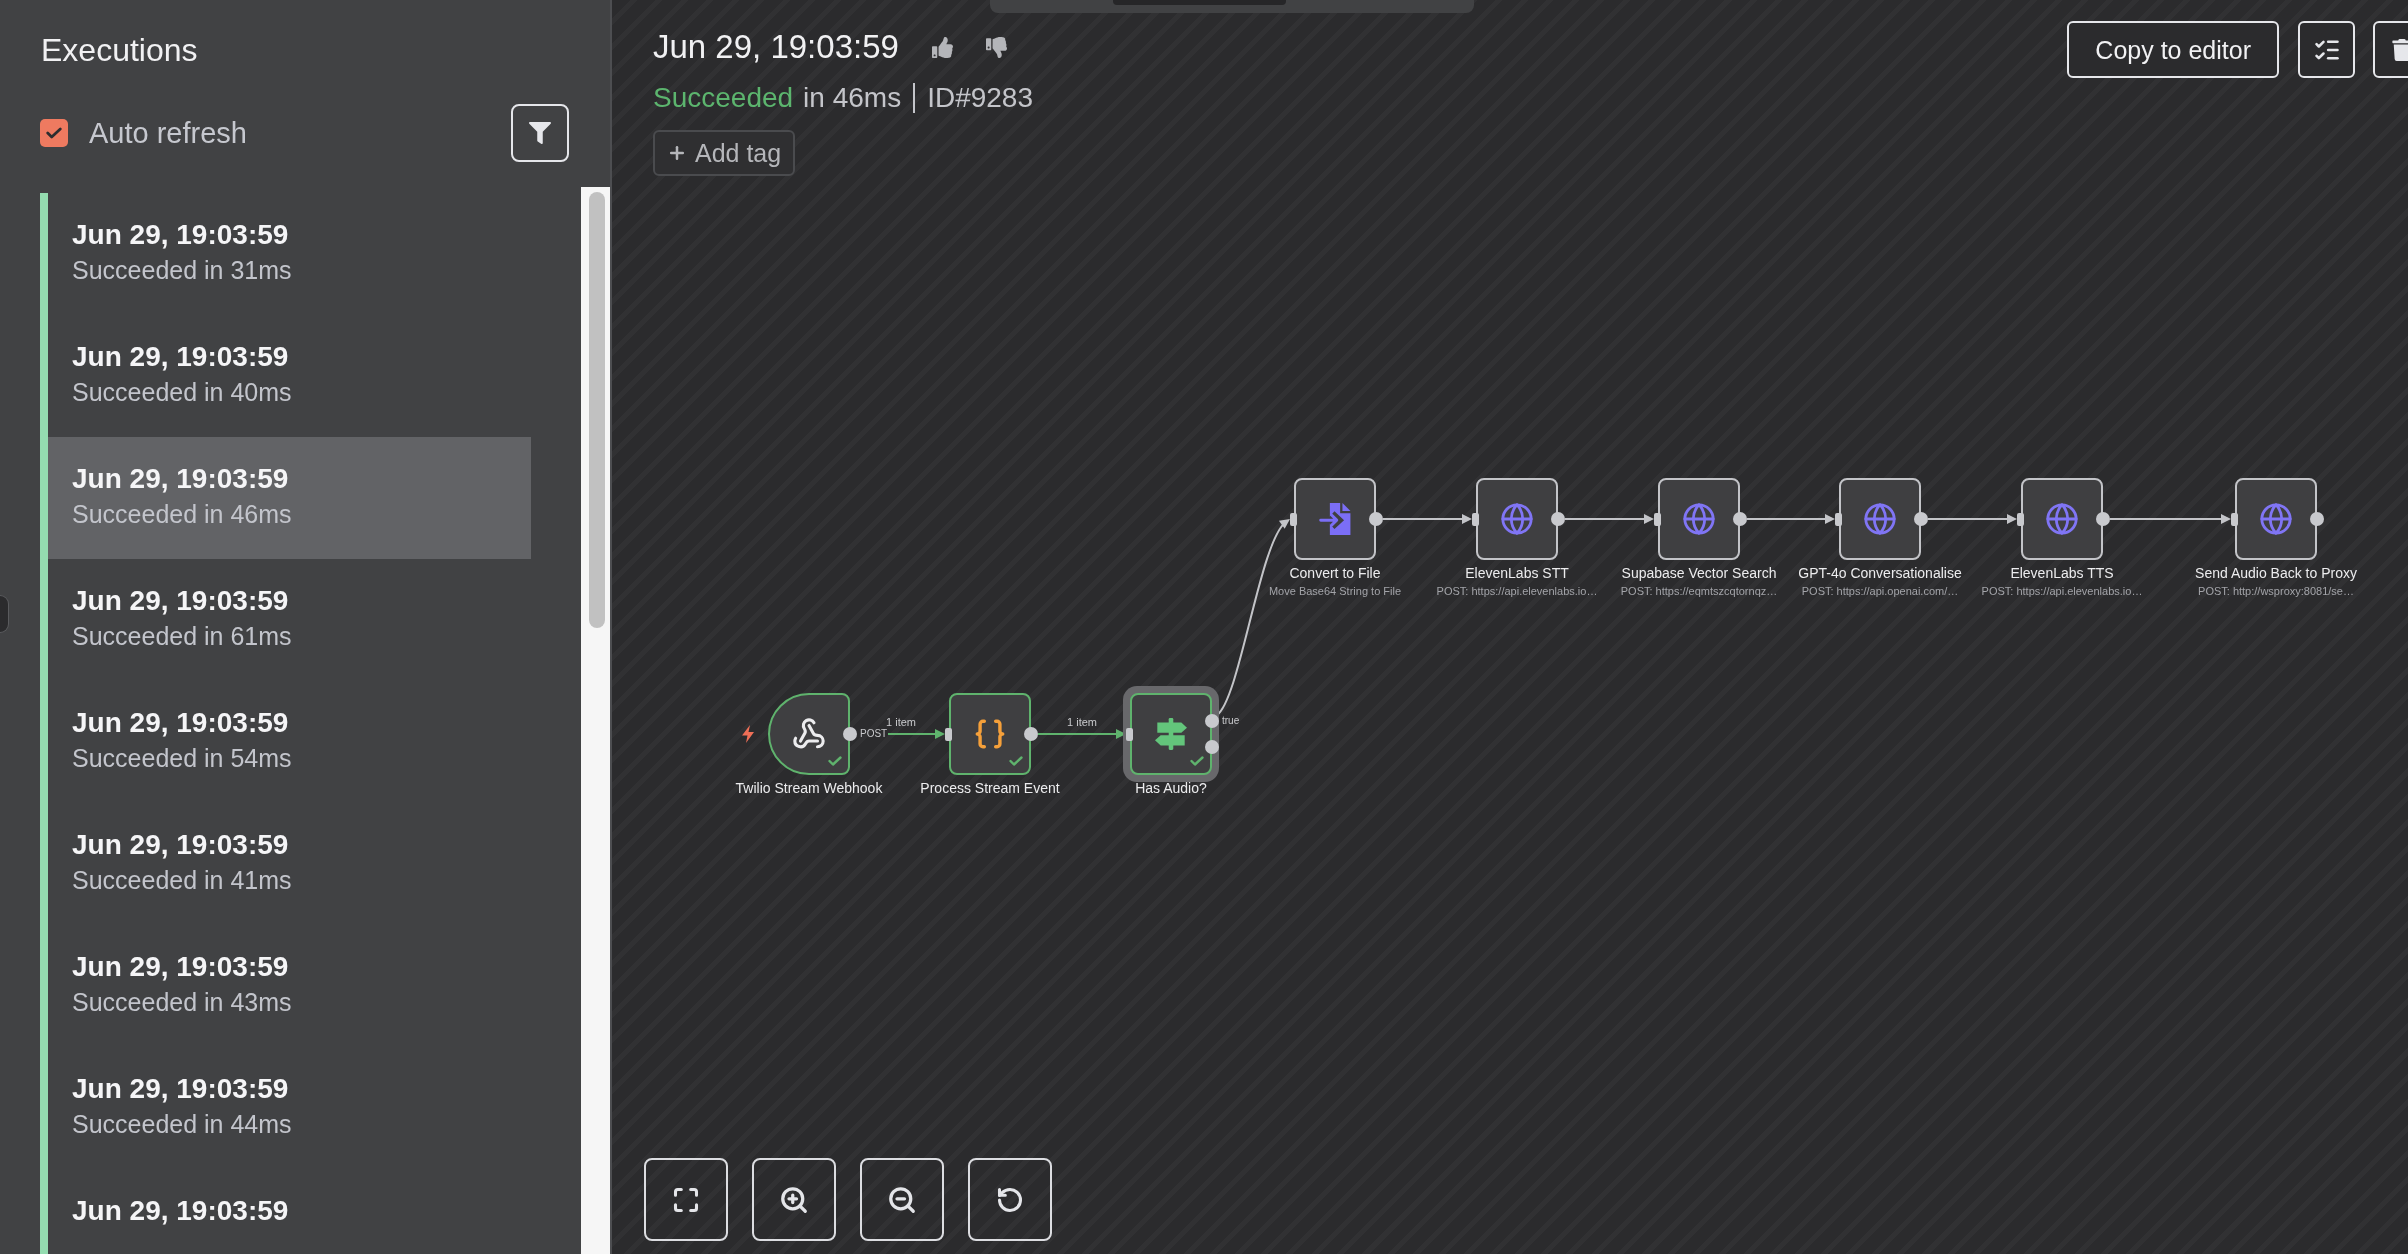 The width and height of the screenshot is (2408, 1254). I want to click on thumbs-up-icon, so click(942, 47).